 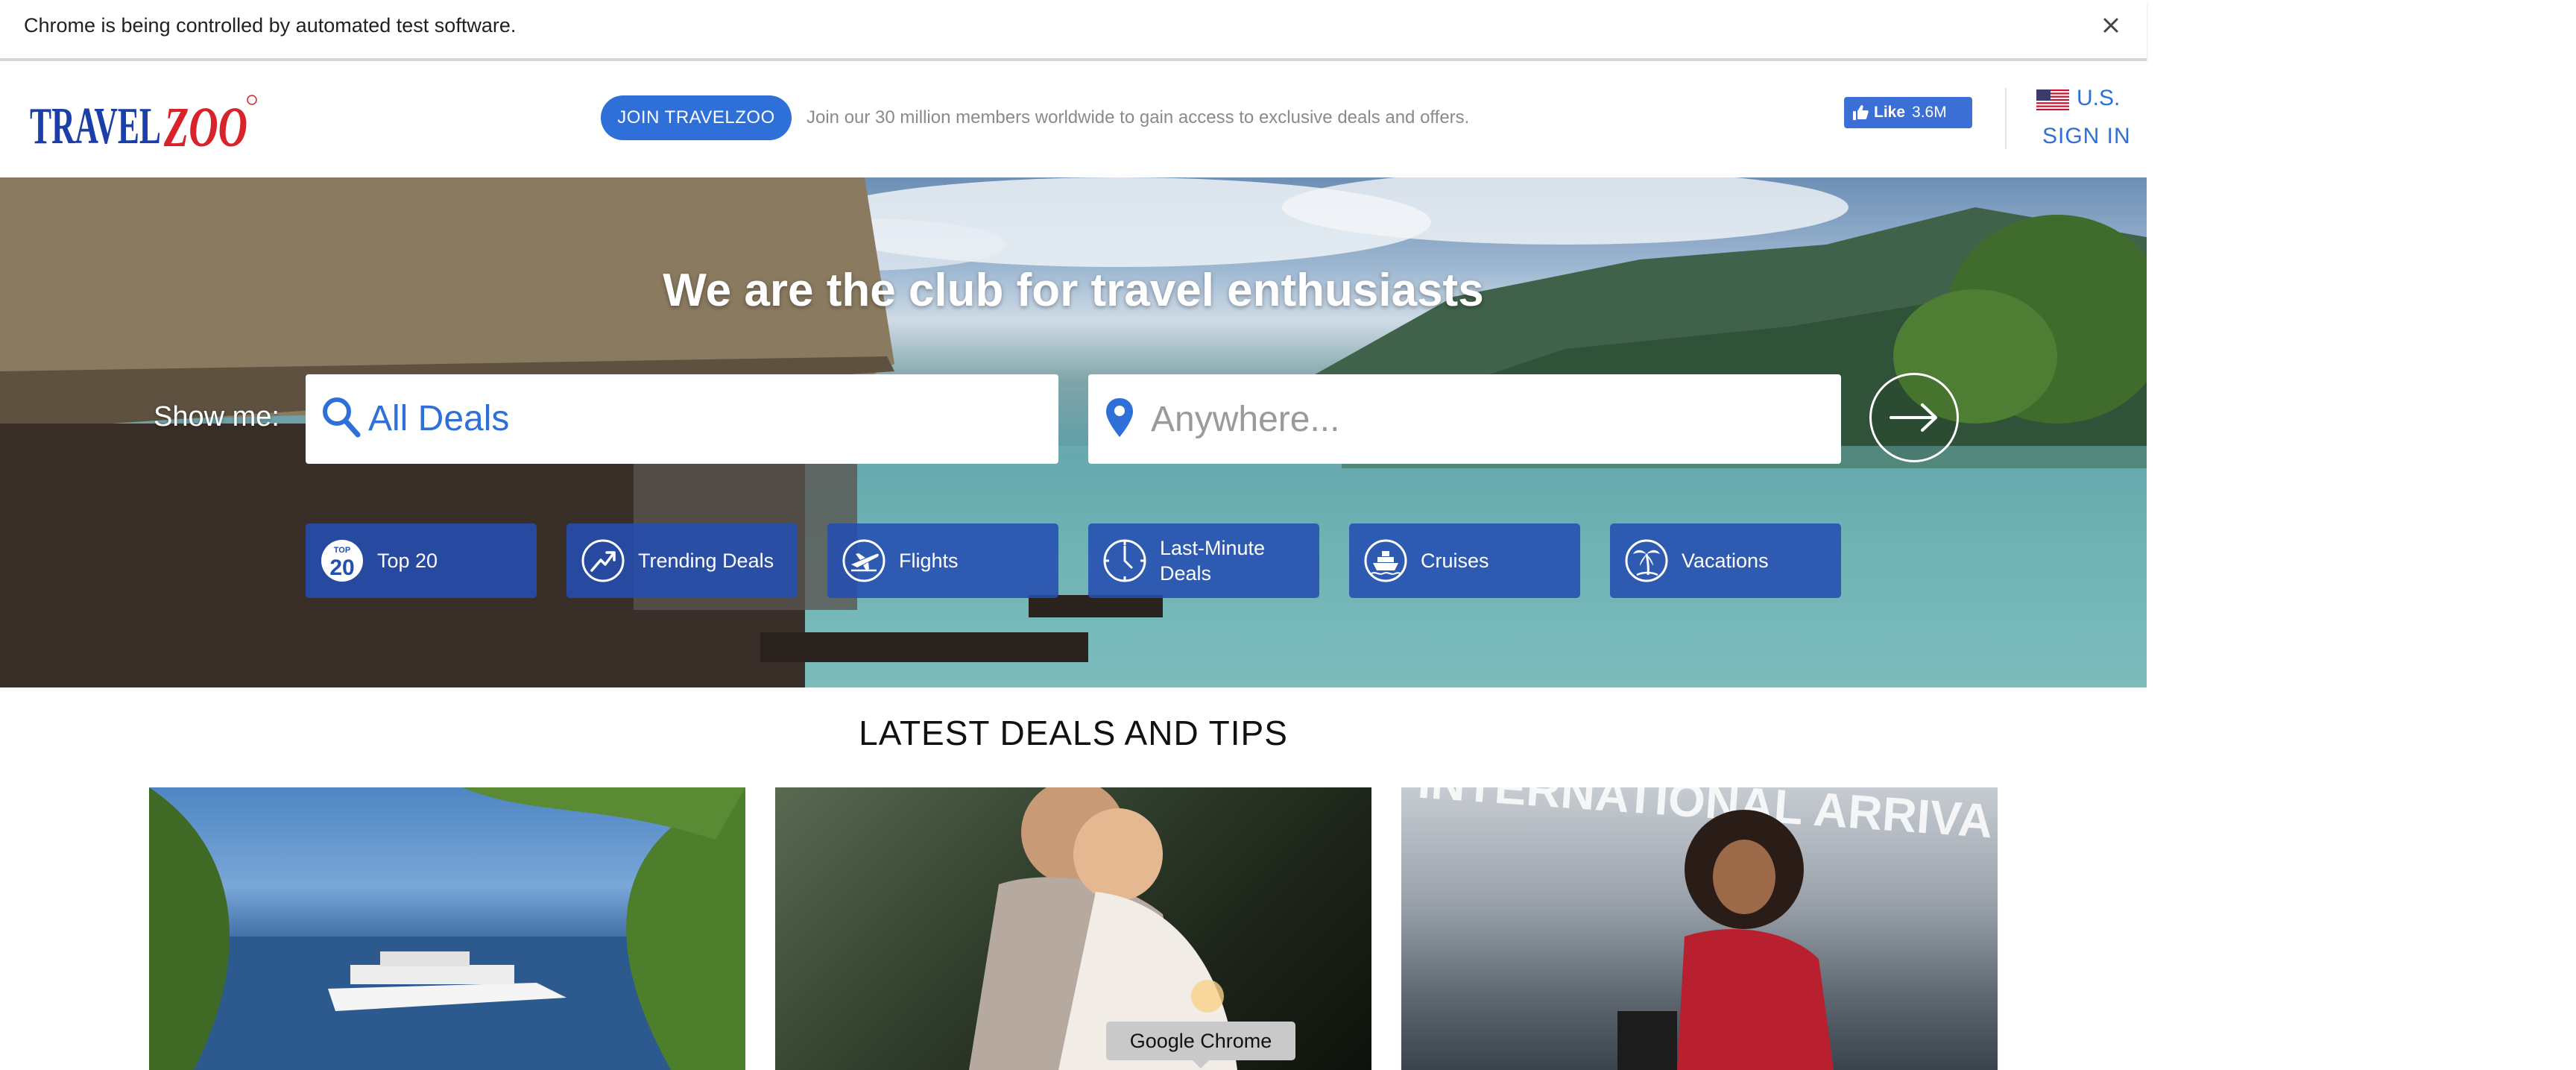 I want to click on latest-deals-title: LATEST DEALS AND TIPS, so click(x=1073, y=733).